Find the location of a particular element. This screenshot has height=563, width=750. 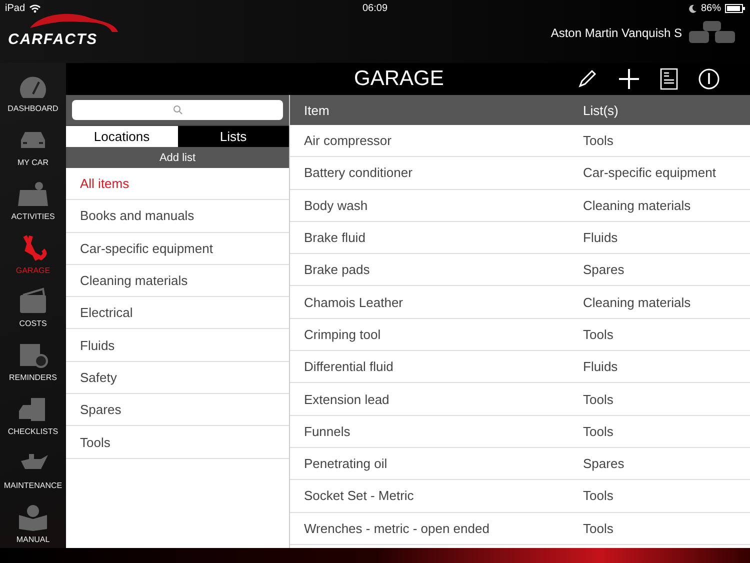

table-cell-text: Battery conditioner is located at coordinates (358, 172).